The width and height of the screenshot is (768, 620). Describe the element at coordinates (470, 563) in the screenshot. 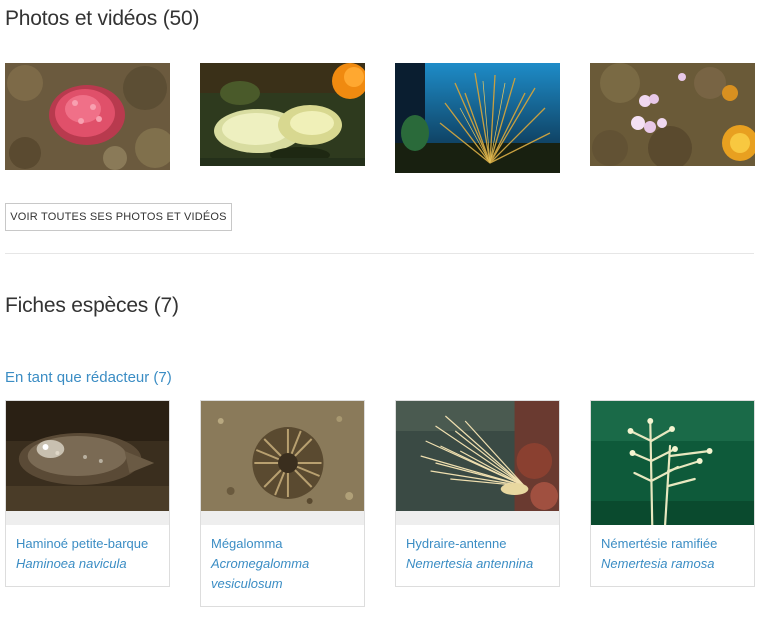

I see `species-latin-name: Nemertesia antennina` at that location.